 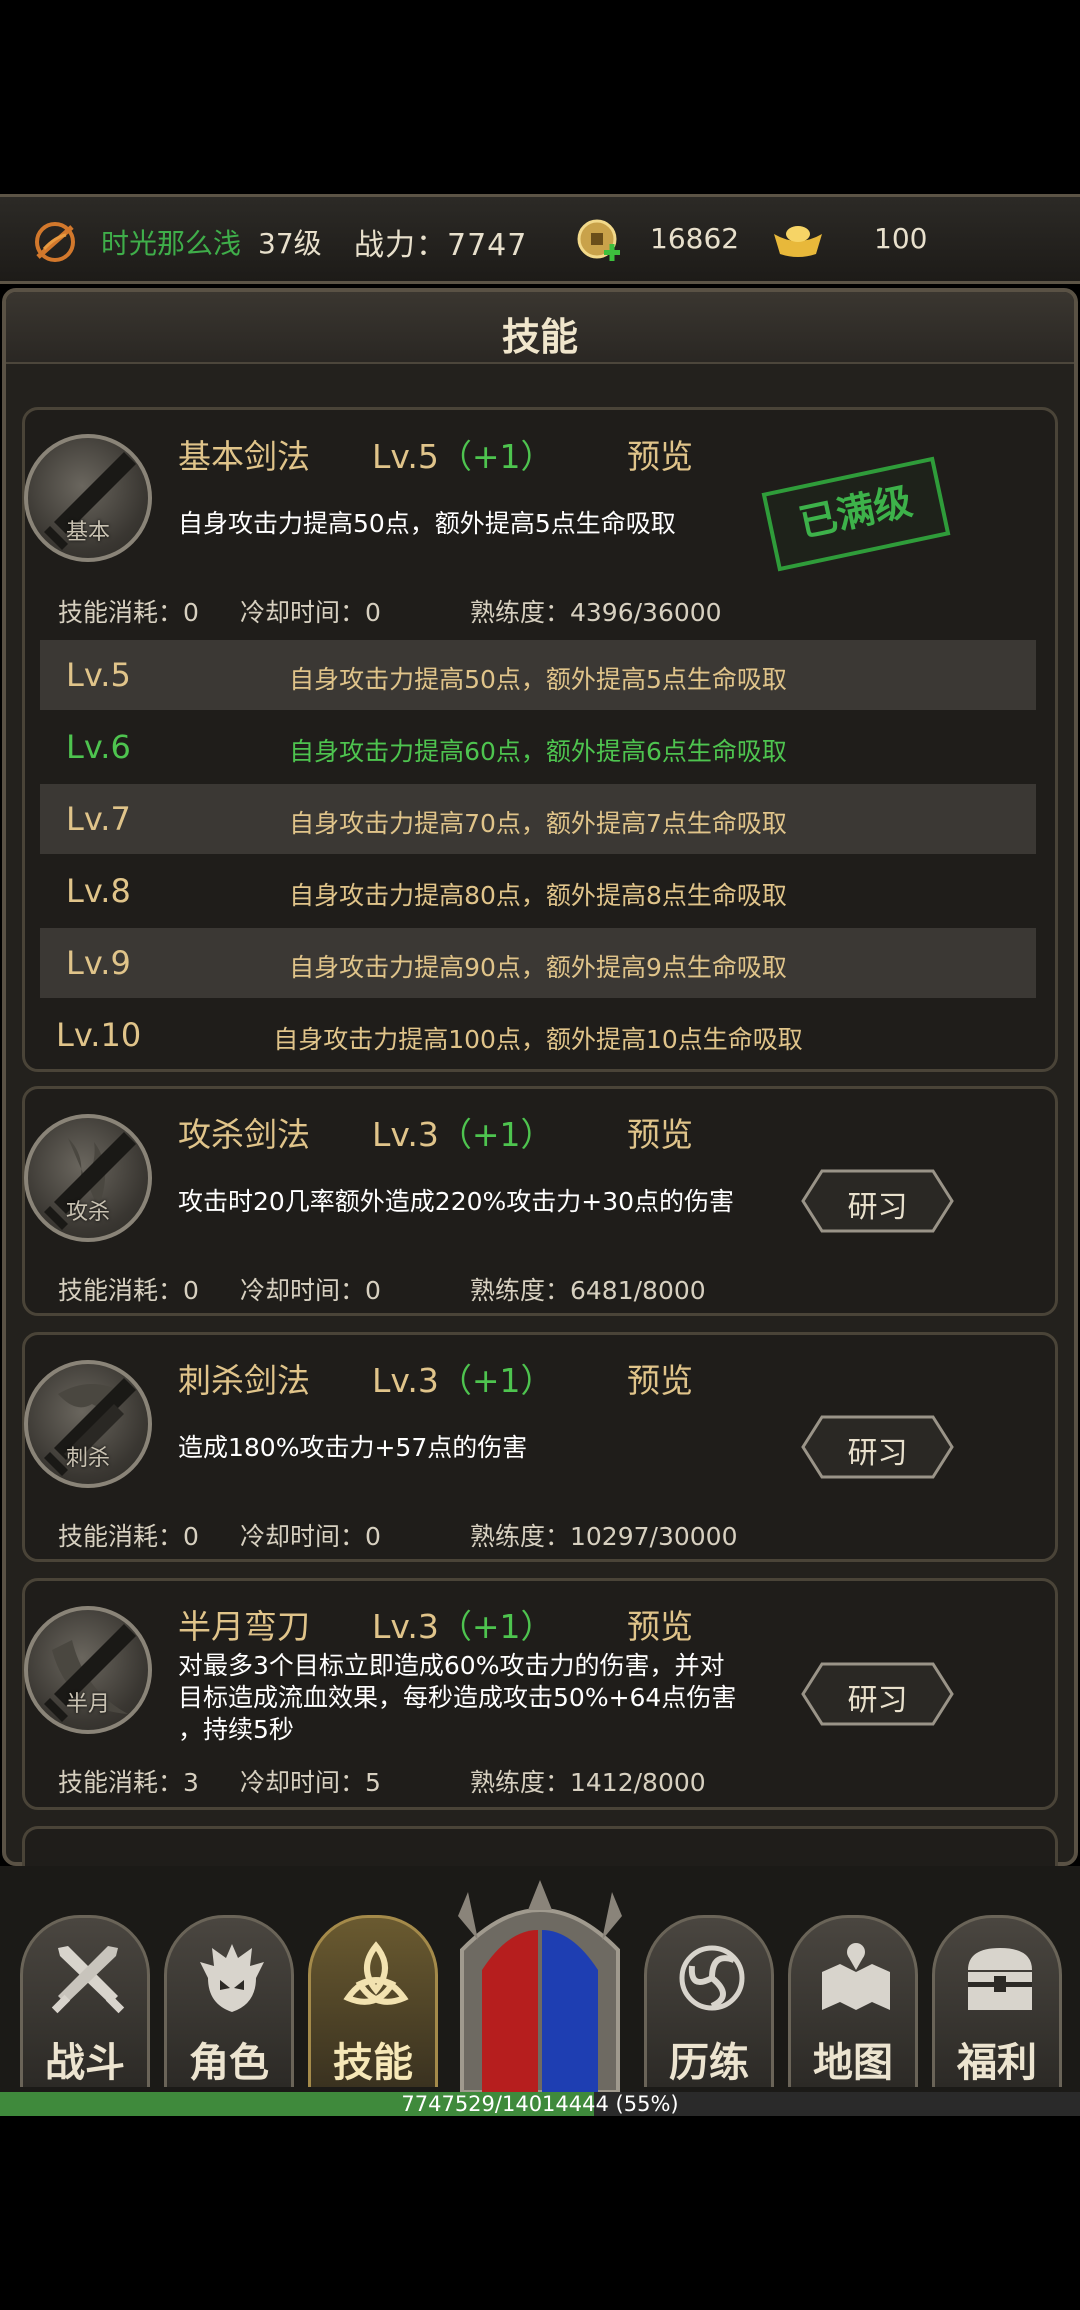 I want to click on gold-count: 100, so click(x=901, y=238).